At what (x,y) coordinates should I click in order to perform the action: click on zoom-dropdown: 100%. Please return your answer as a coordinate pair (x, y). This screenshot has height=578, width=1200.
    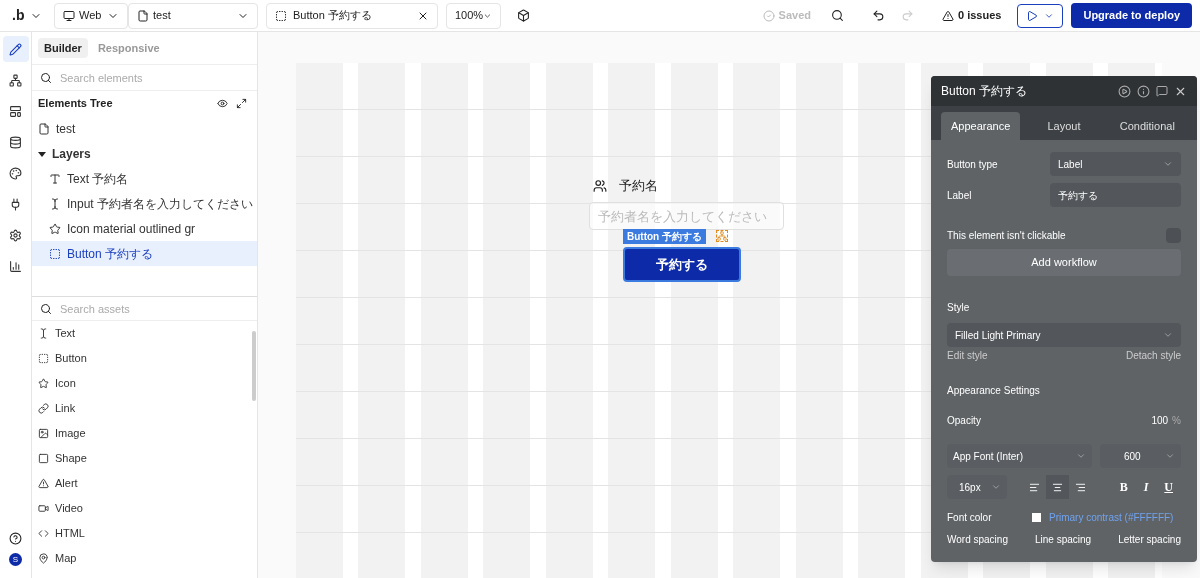
    Looking at the image, I should click on (473, 15).